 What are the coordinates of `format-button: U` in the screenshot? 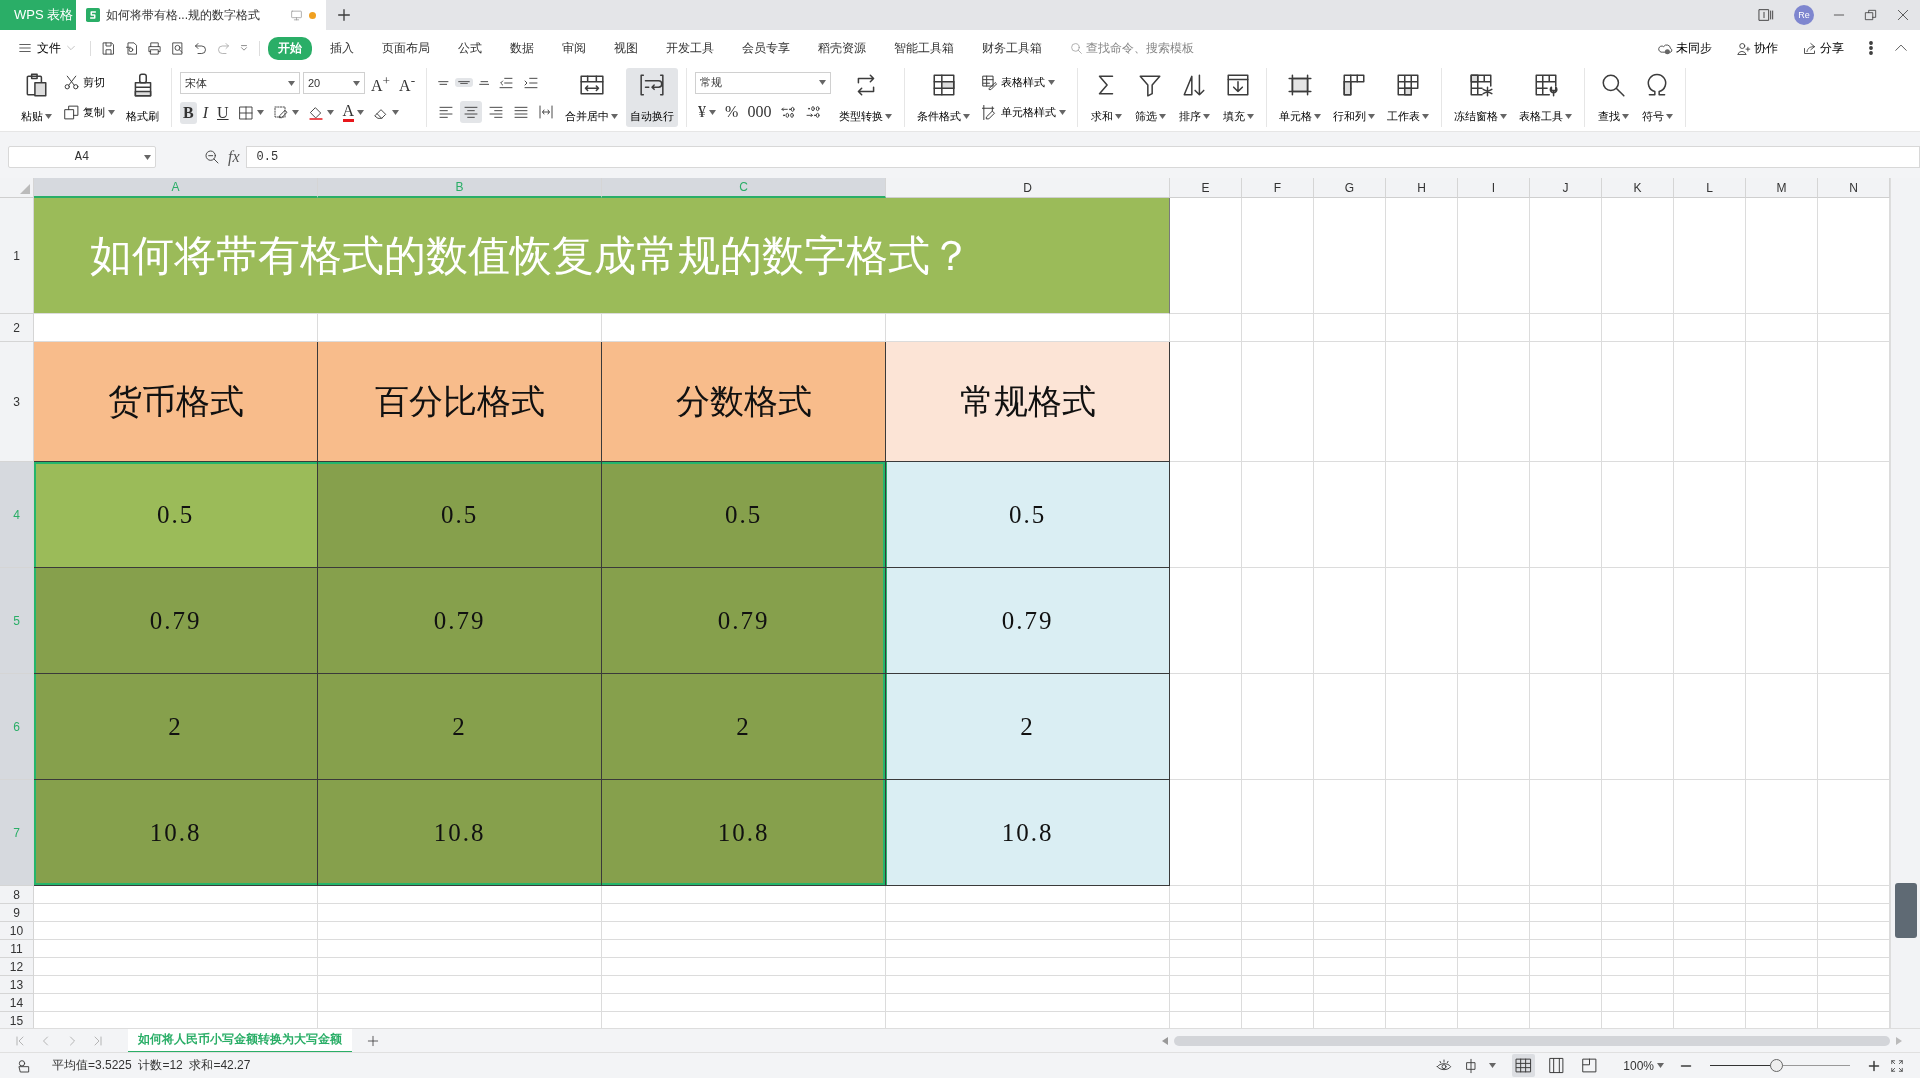 It's located at (223, 112).